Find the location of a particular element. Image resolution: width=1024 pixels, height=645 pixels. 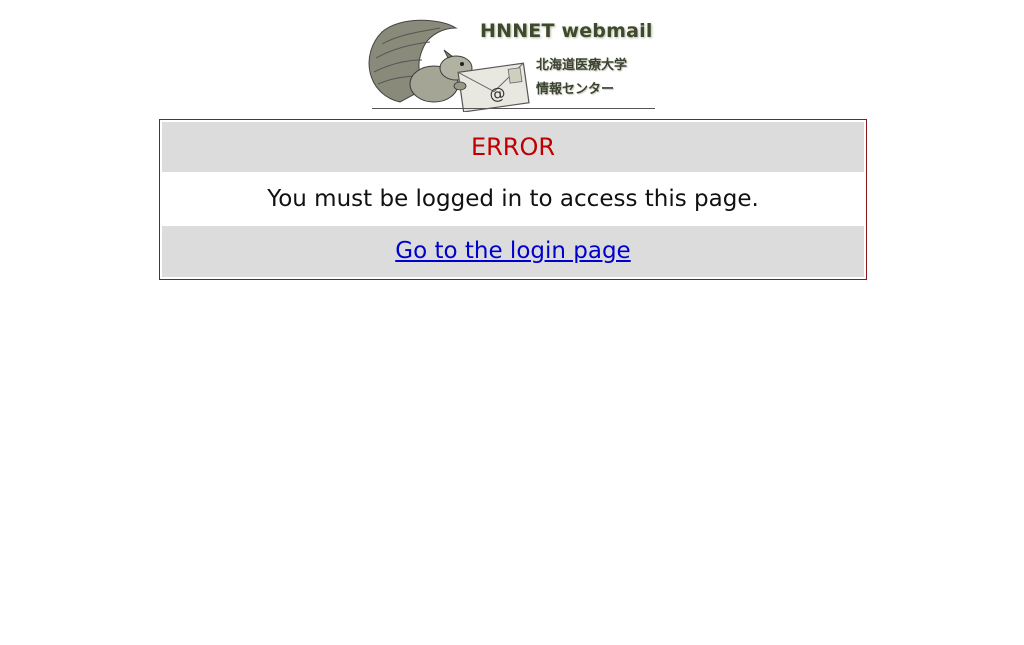

logo-subtitle-university: 北海道医療大学 is located at coordinates (582, 65).